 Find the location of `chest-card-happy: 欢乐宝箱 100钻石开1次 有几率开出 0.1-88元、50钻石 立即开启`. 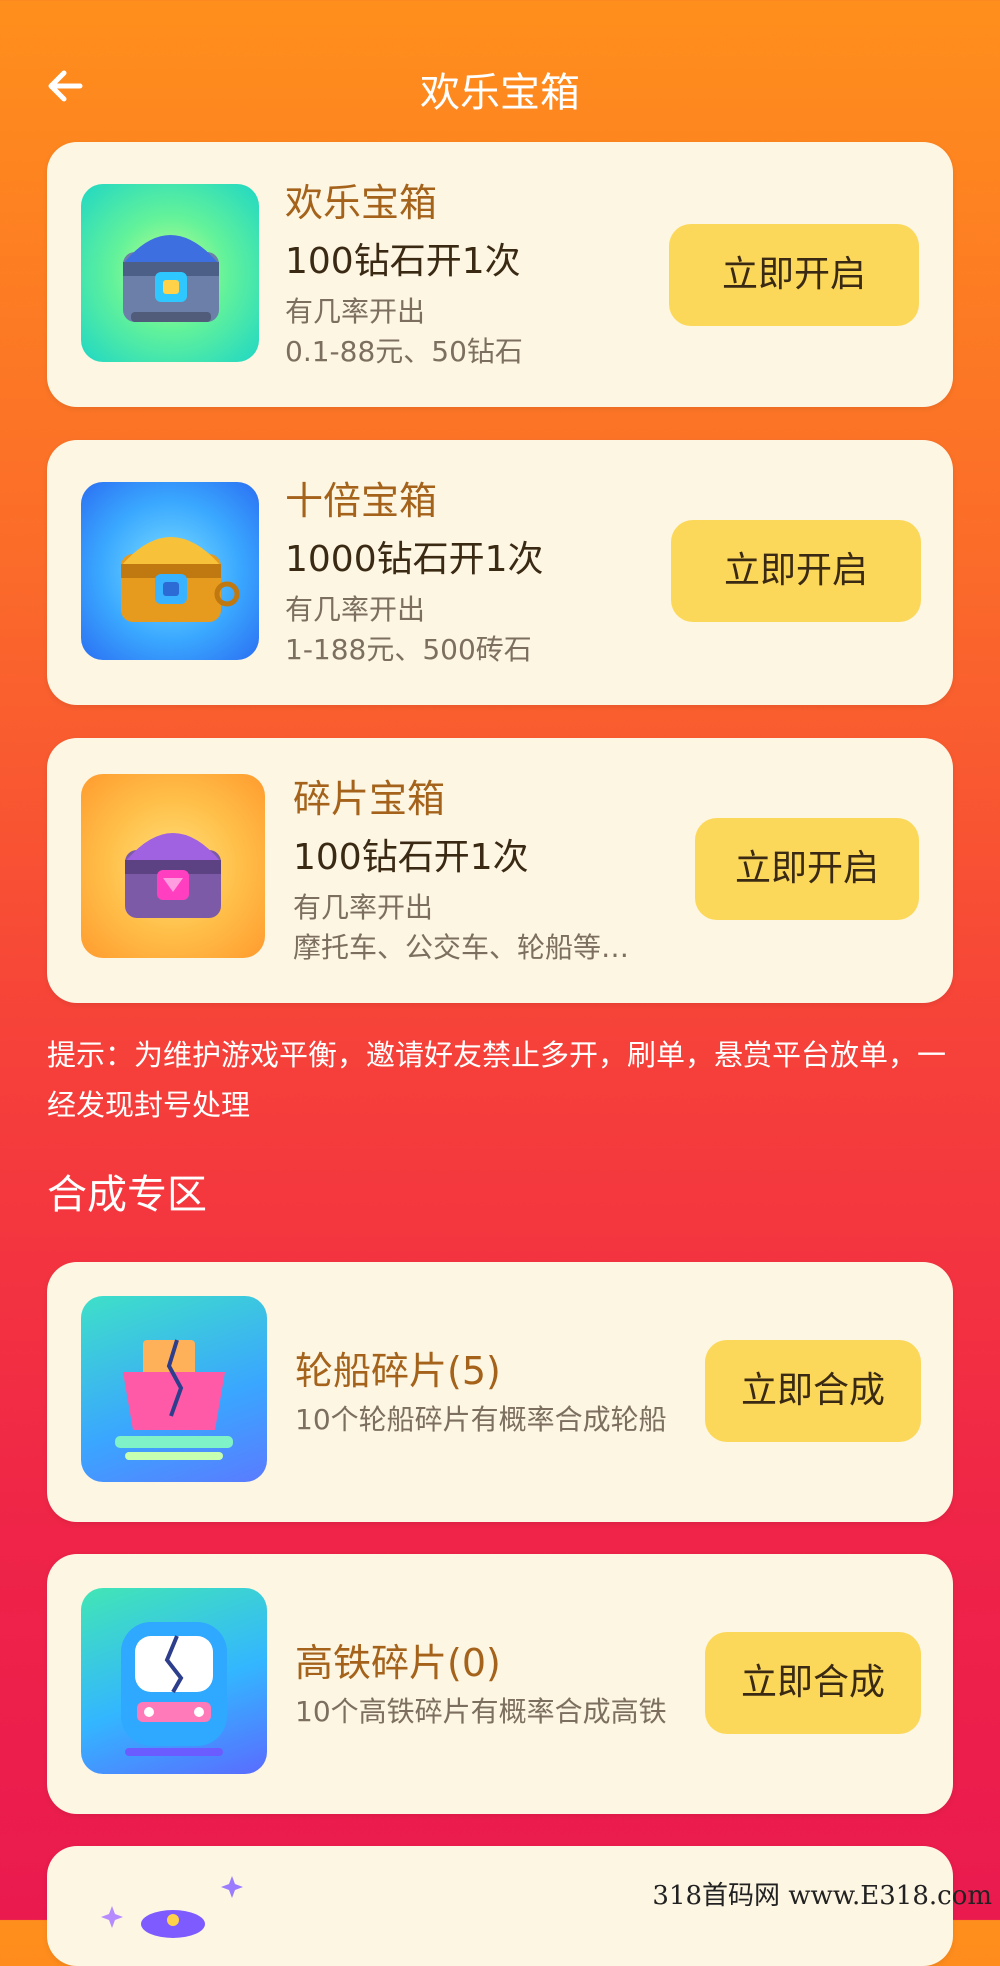

chest-card-happy: 欢乐宝箱 100钻石开1次 有几率开出 0.1-88元、50钻石 立即开启 is located at coordinates (500, 274).